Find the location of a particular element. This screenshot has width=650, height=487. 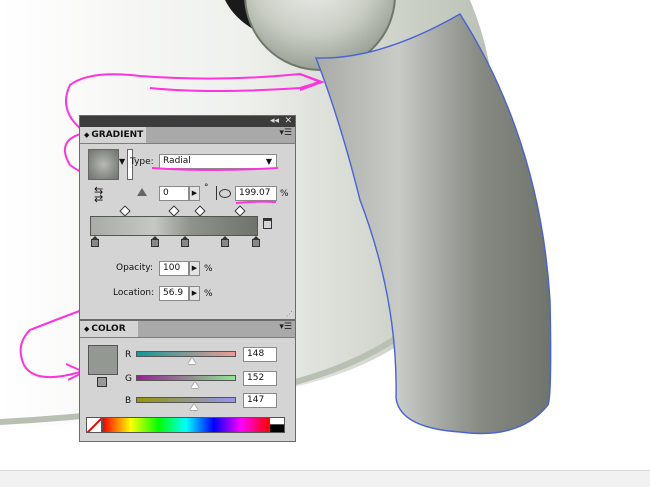

resize-grip-icon: ⋰ is located at coordinates (289, 314).